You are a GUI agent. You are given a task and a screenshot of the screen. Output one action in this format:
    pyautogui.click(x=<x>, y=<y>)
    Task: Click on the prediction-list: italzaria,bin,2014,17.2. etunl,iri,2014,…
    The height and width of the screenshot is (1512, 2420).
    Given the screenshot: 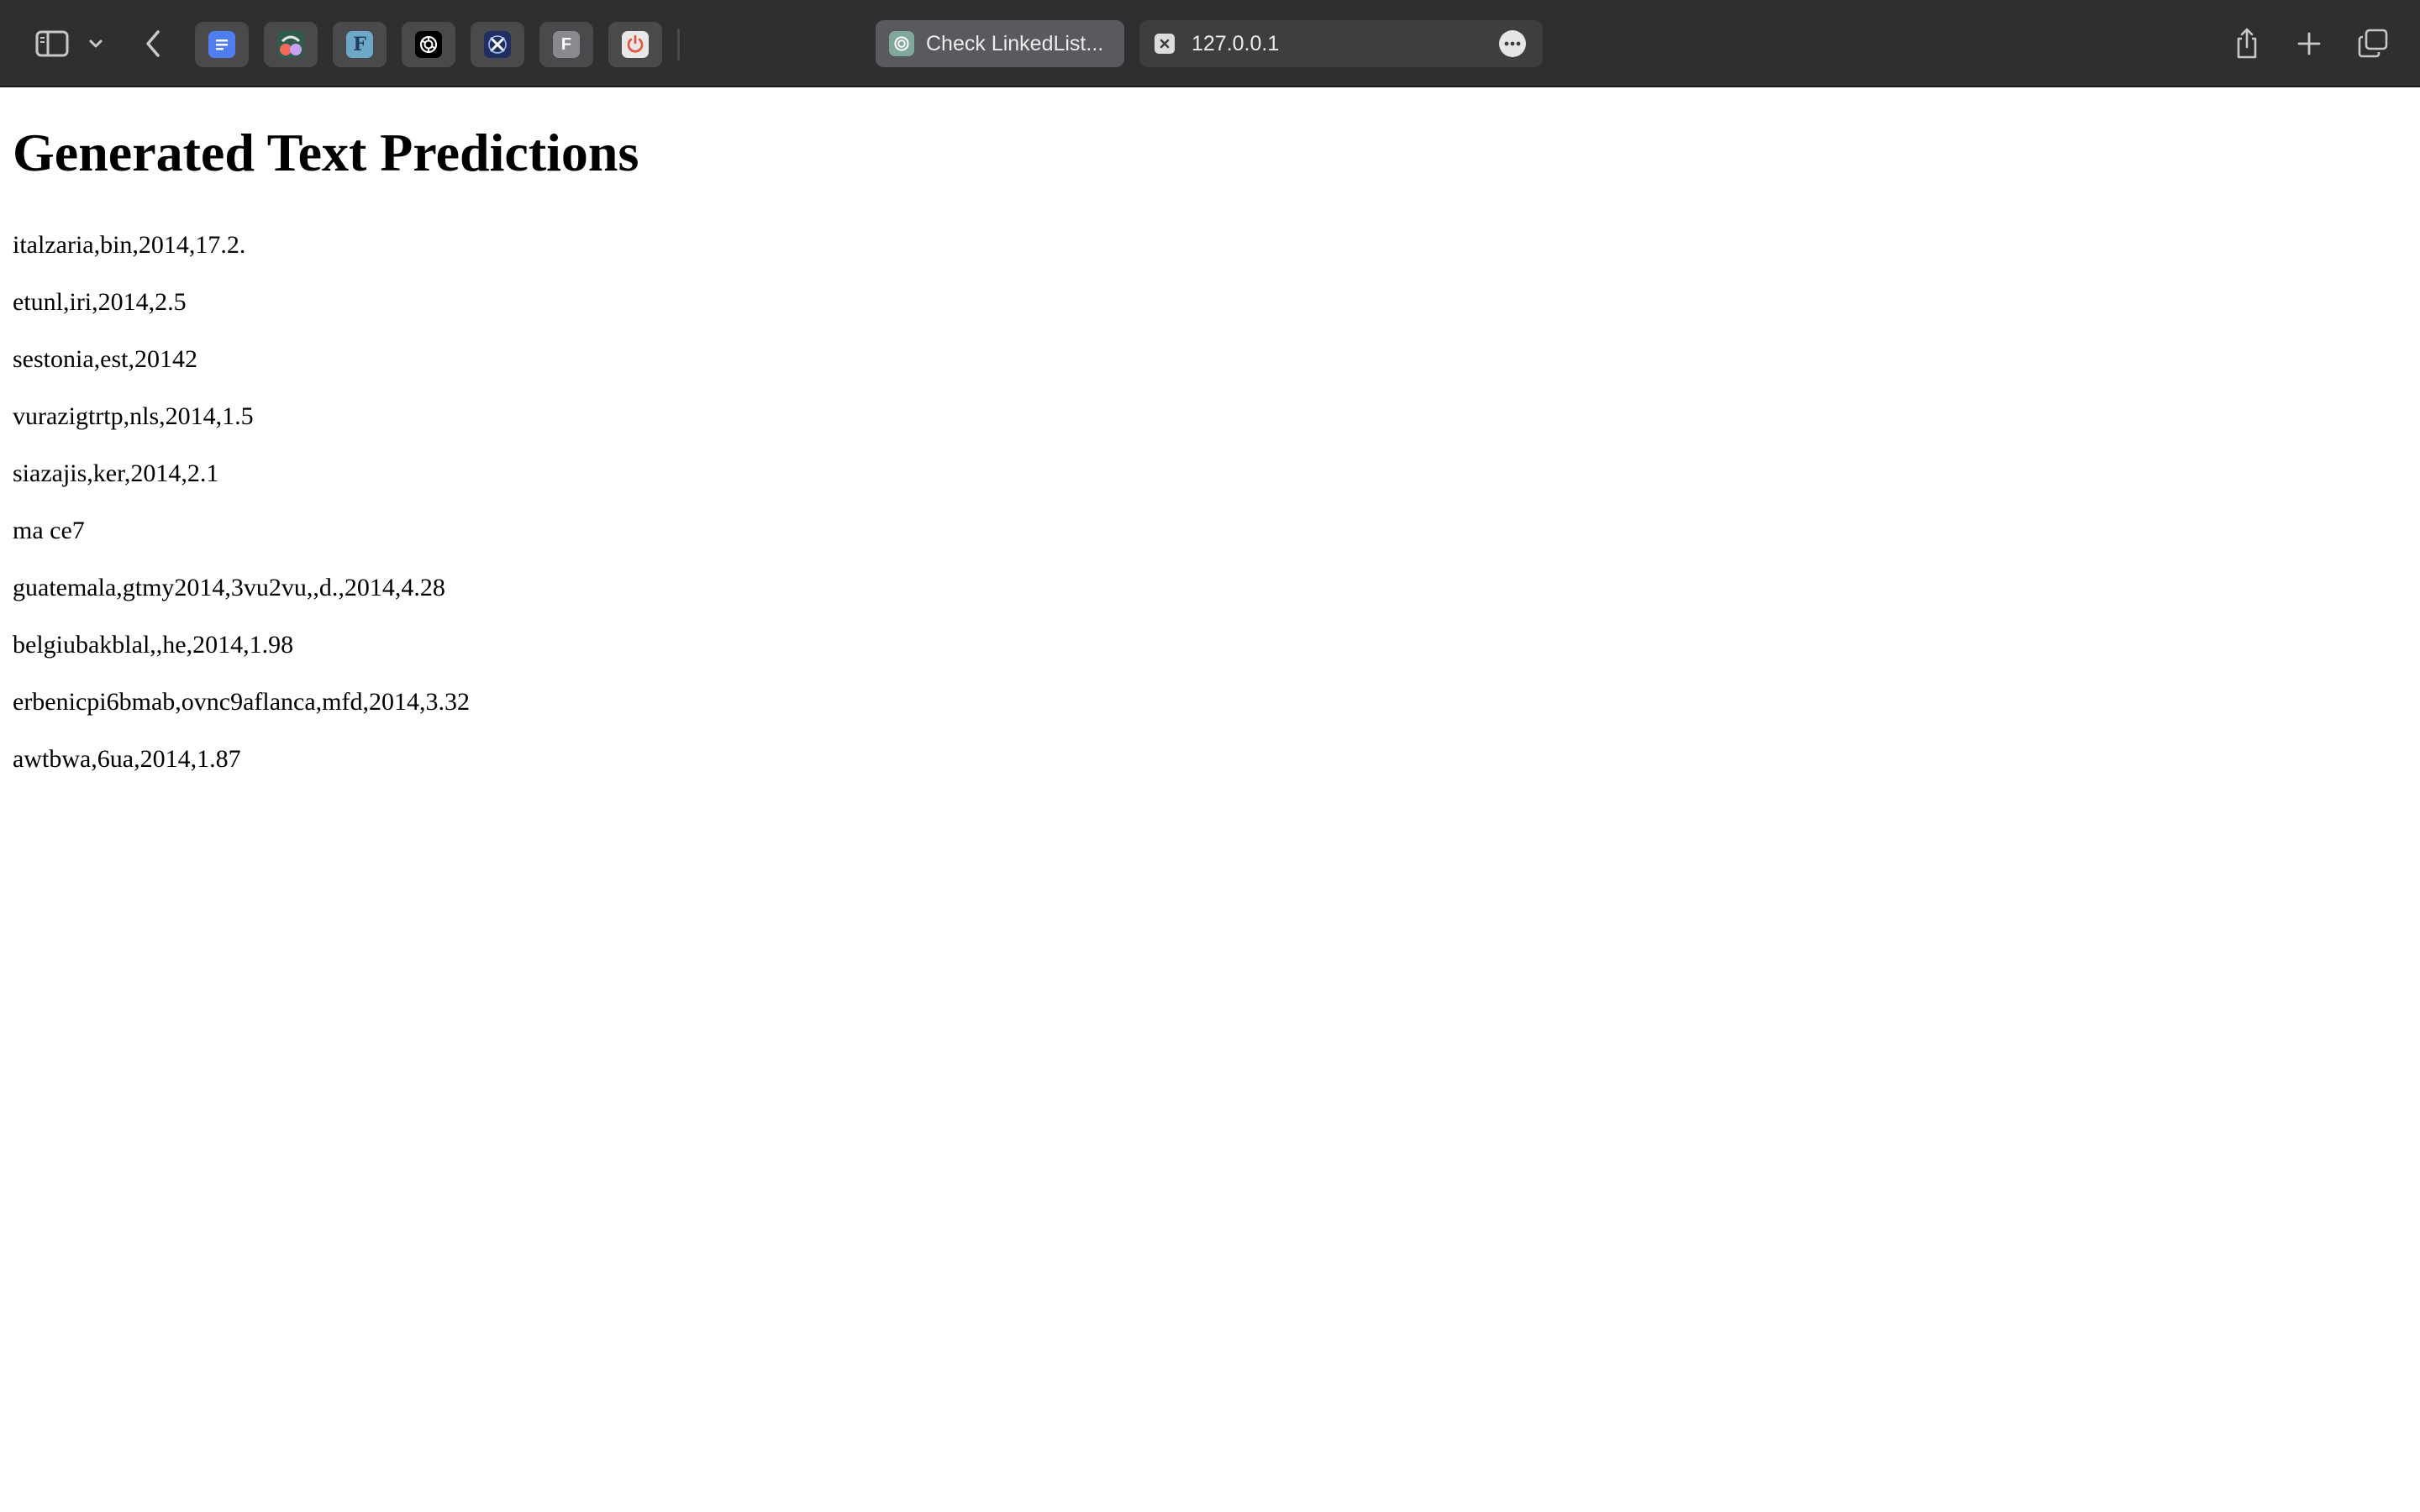 What is the action you would take?
    pyautogui.click(x=241, y=502)
    